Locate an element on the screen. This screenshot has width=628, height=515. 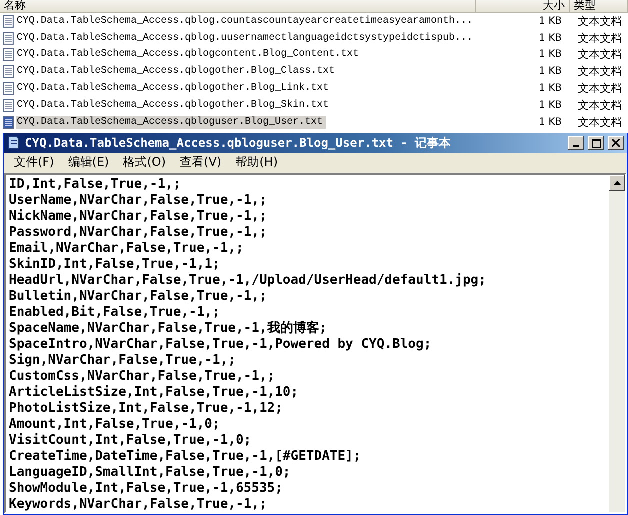
text-line: CustomCss,NVarChar,False,True,-1,; is located at coordinates (142, 377).